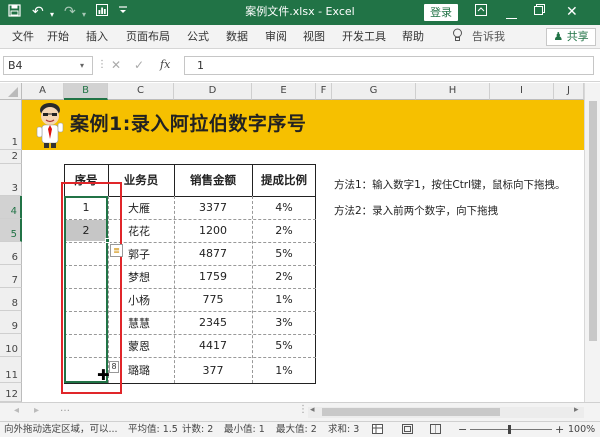  I want to click on horizontal-scrollbar: ◂ ▸, so click(446, 411).